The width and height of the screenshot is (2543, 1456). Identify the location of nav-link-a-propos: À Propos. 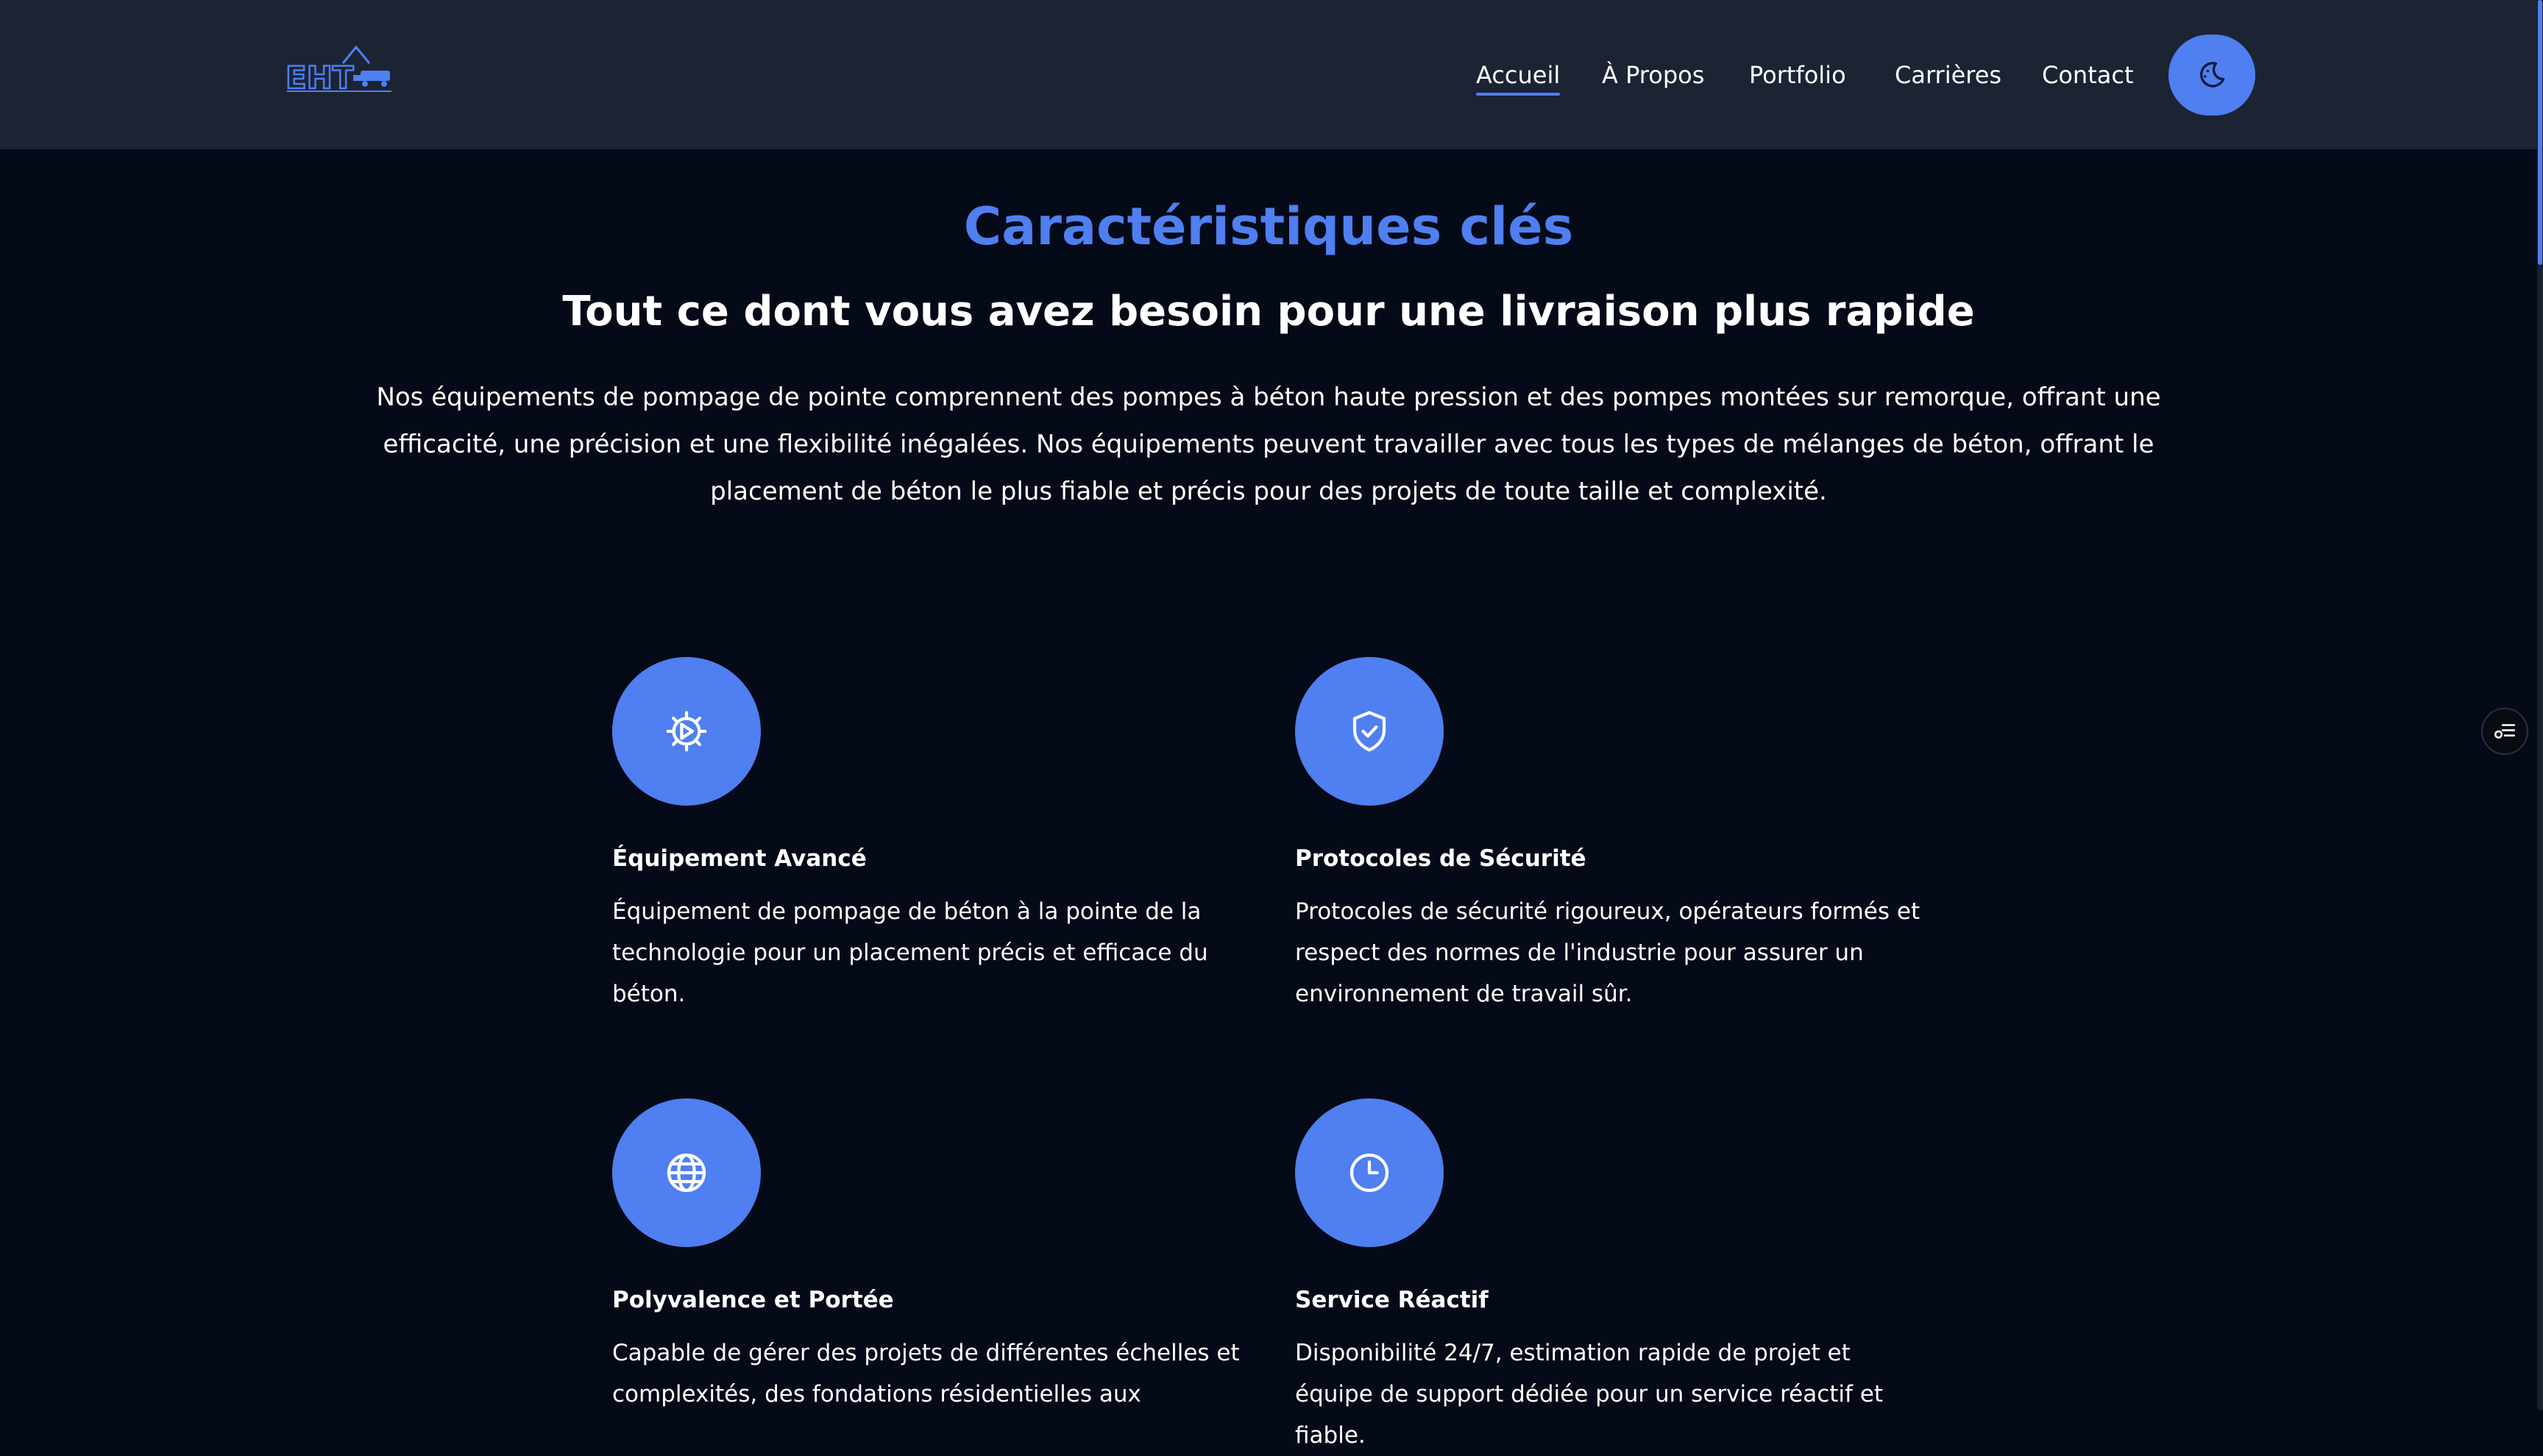
(1653, 75).